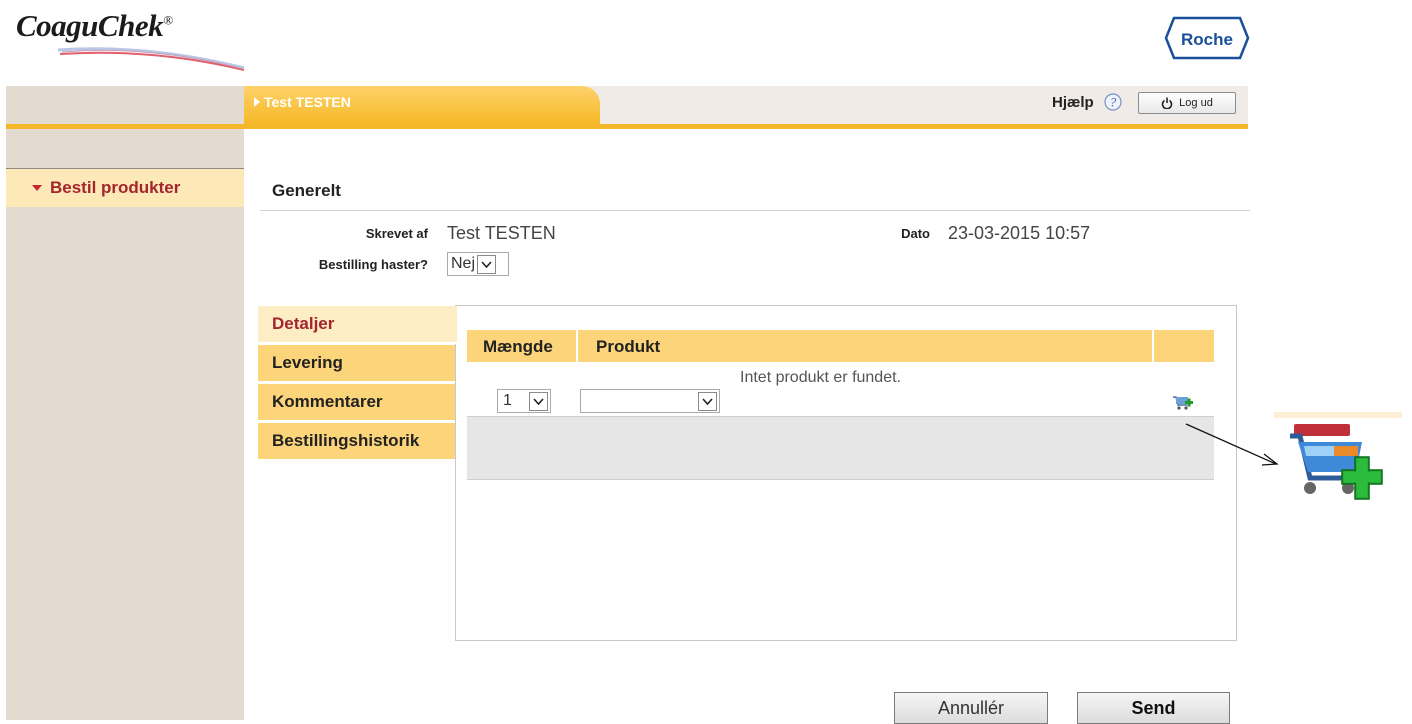 This screenshot has width=1412, height=724. Describe the element at coordinates (524, 401) in the screenshot. I see `quantity-select: 1` at that location.